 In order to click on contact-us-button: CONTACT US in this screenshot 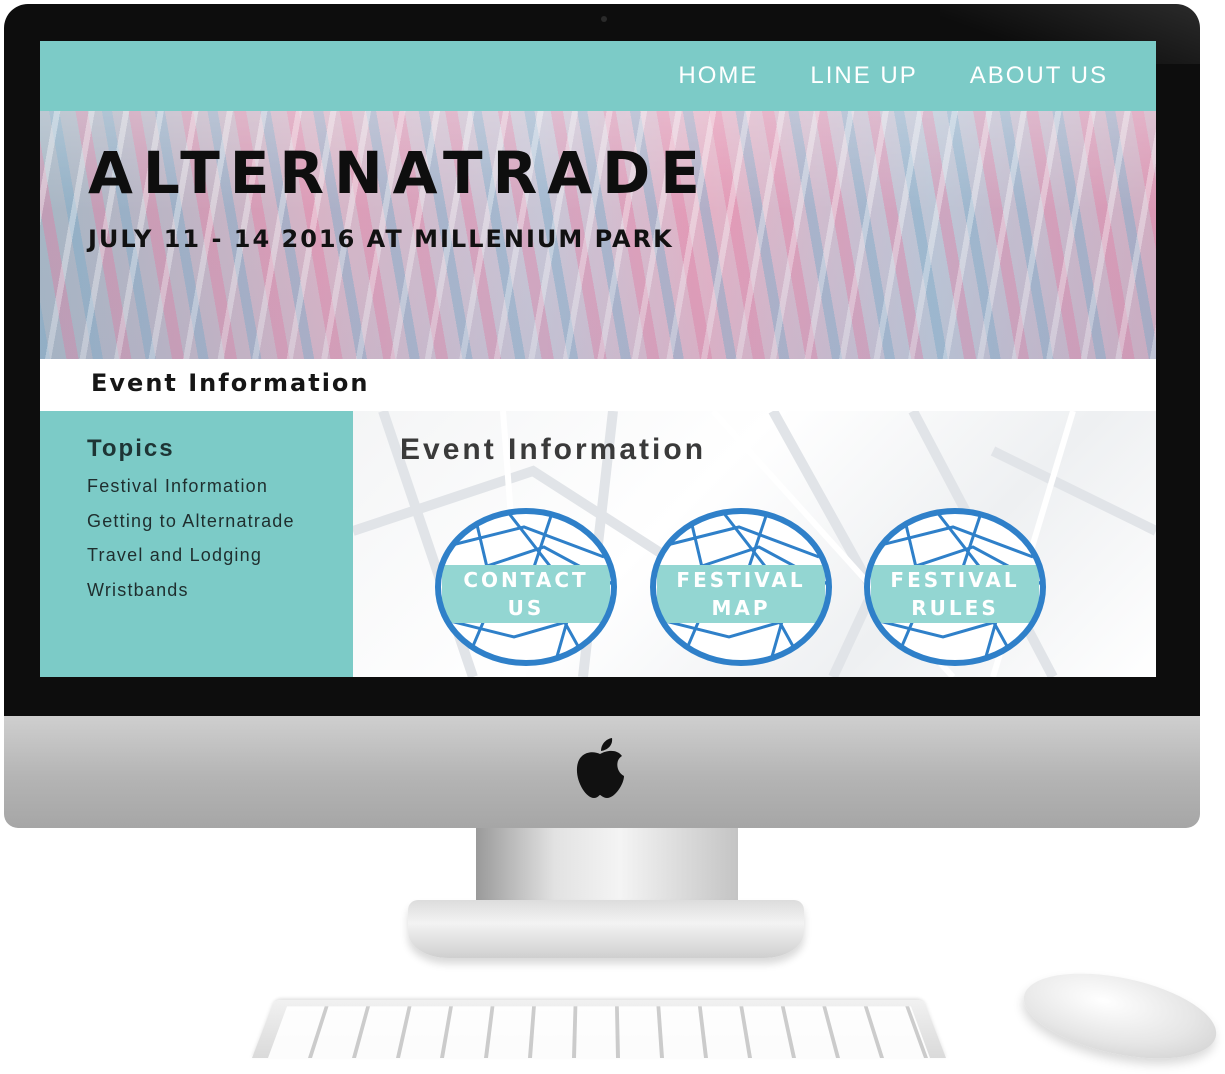, I will do `click(526, 587)`.